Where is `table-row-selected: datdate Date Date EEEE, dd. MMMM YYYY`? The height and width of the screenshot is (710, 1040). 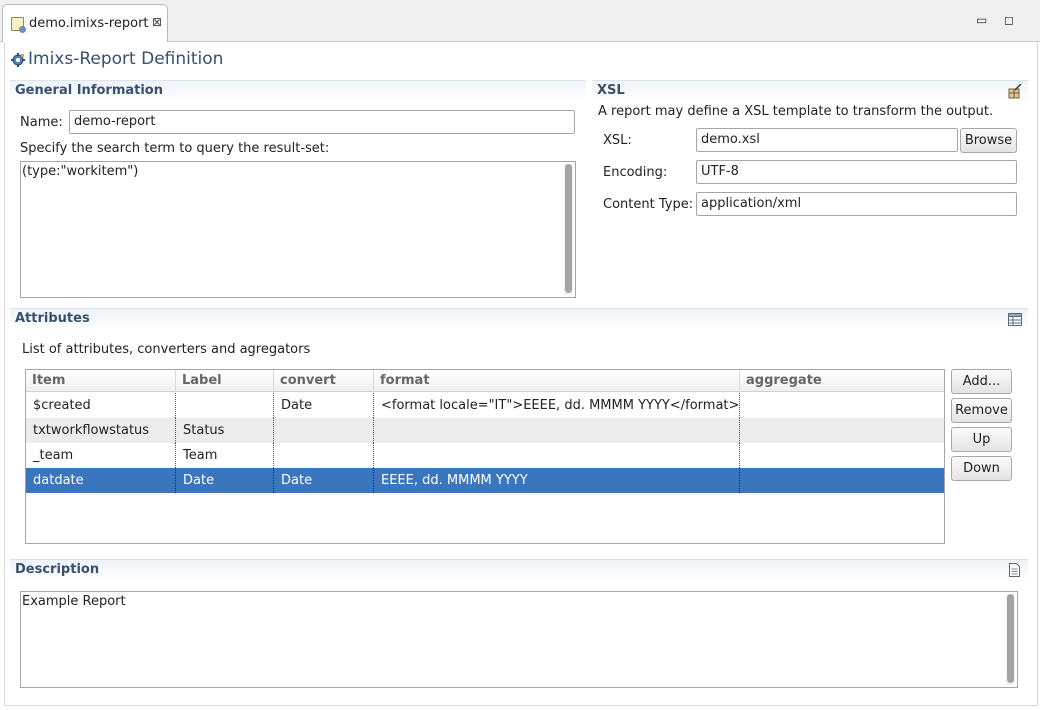
table-row-selected: datdate Date Date EEEE, dd. MMMM YYYY is located at coordinates (485, 480).